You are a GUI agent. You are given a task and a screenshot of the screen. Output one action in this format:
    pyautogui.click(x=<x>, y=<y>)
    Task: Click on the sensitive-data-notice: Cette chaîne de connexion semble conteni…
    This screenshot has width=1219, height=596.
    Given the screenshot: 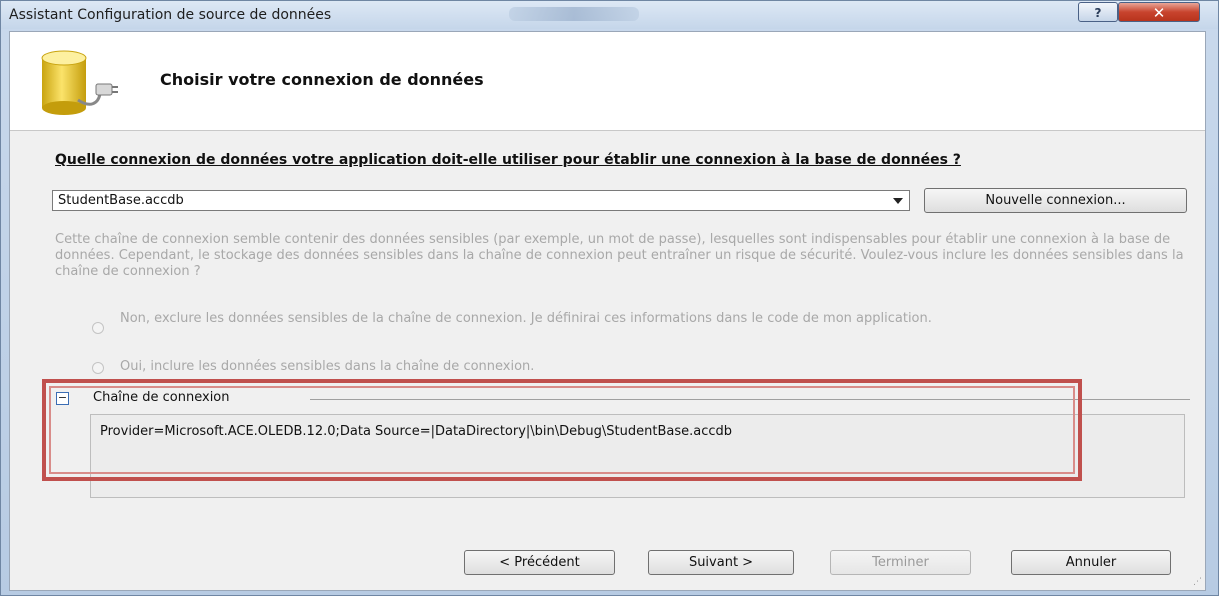 What is the action you would take?
    pyautogui.click(x=619, y=255)
    